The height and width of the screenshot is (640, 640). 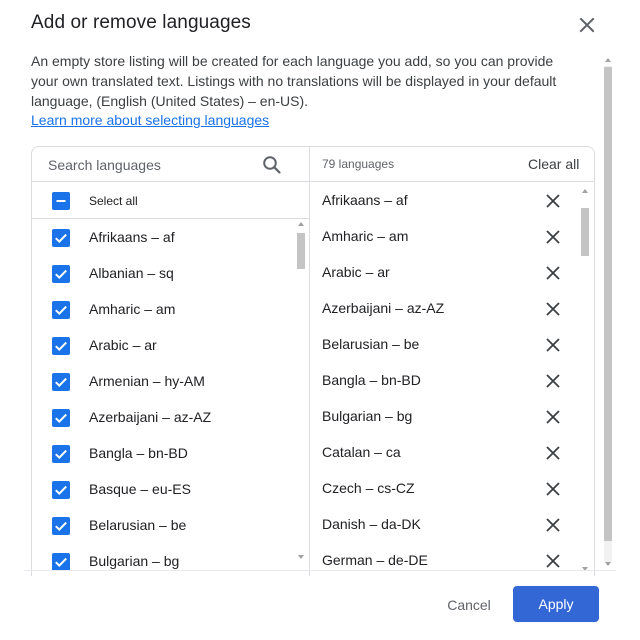 What do you see at coordinates (138, 525) in the screenshot?
I see `language-option-label: Belarusian – be` at bounding box center [138, 525].